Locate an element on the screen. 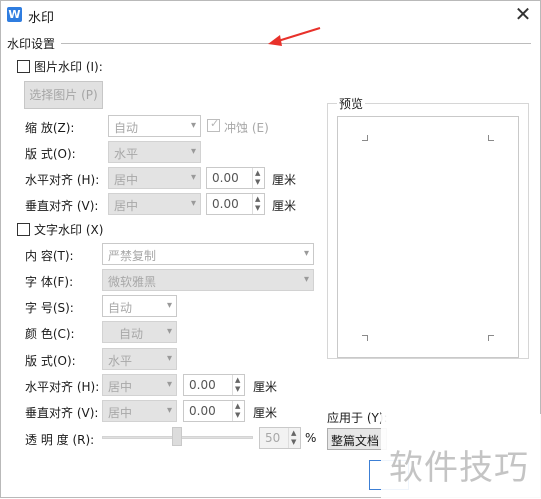 Image resolution: width=541 pixels, height=499 pixels. image-v-unit: 厘米 is located at coordinates (284, 206).